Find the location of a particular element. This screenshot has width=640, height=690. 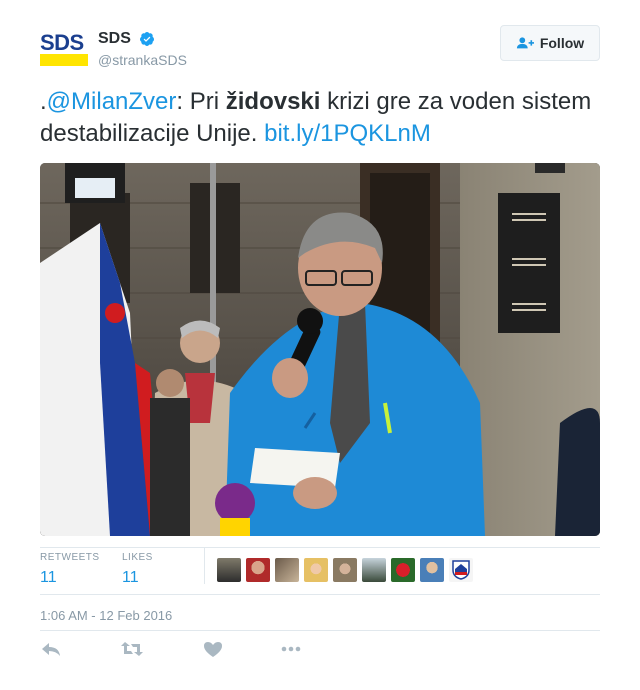

avatar: SDS is located at coordinates (64, 48).